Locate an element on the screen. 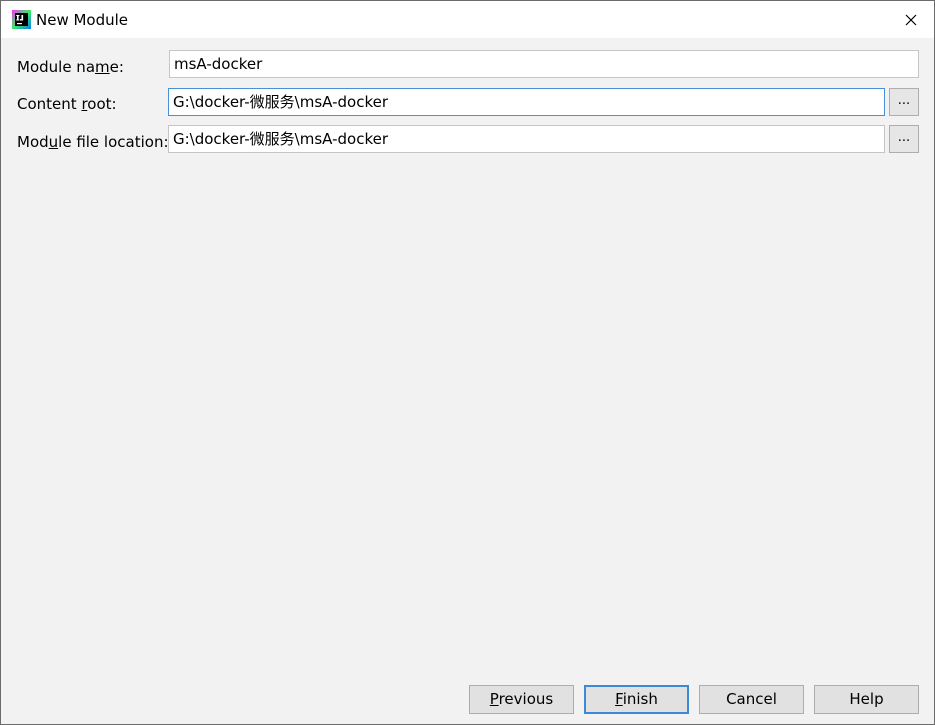  window-title: New Module is located at coordinates (82, 20).